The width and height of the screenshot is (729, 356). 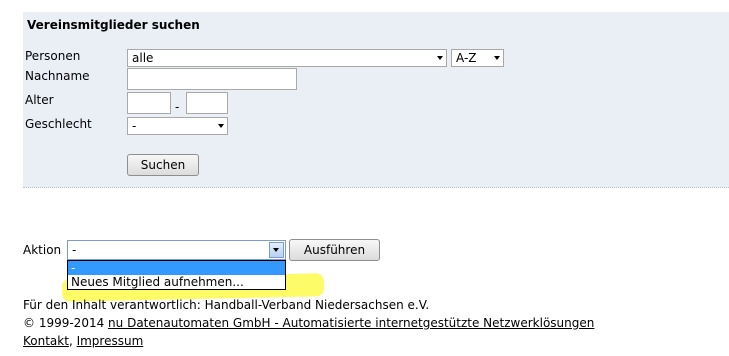 I want to click on sort-select-value: A-Z, so click(x=466, y=58).